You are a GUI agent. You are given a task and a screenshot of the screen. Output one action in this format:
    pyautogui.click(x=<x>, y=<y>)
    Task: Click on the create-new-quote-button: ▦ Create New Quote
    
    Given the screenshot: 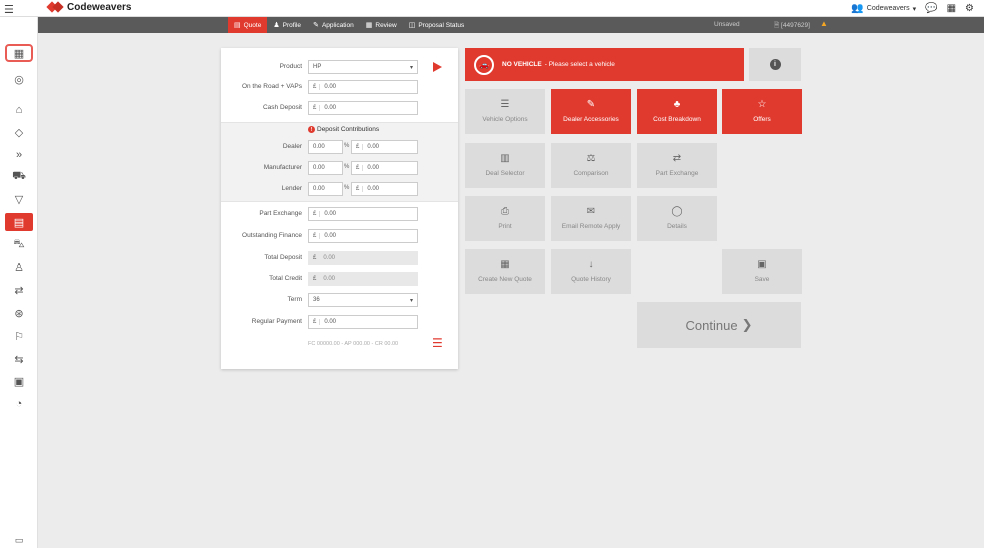 What is the action you would take?
    pyautogui.click(x=505, y=271)
    